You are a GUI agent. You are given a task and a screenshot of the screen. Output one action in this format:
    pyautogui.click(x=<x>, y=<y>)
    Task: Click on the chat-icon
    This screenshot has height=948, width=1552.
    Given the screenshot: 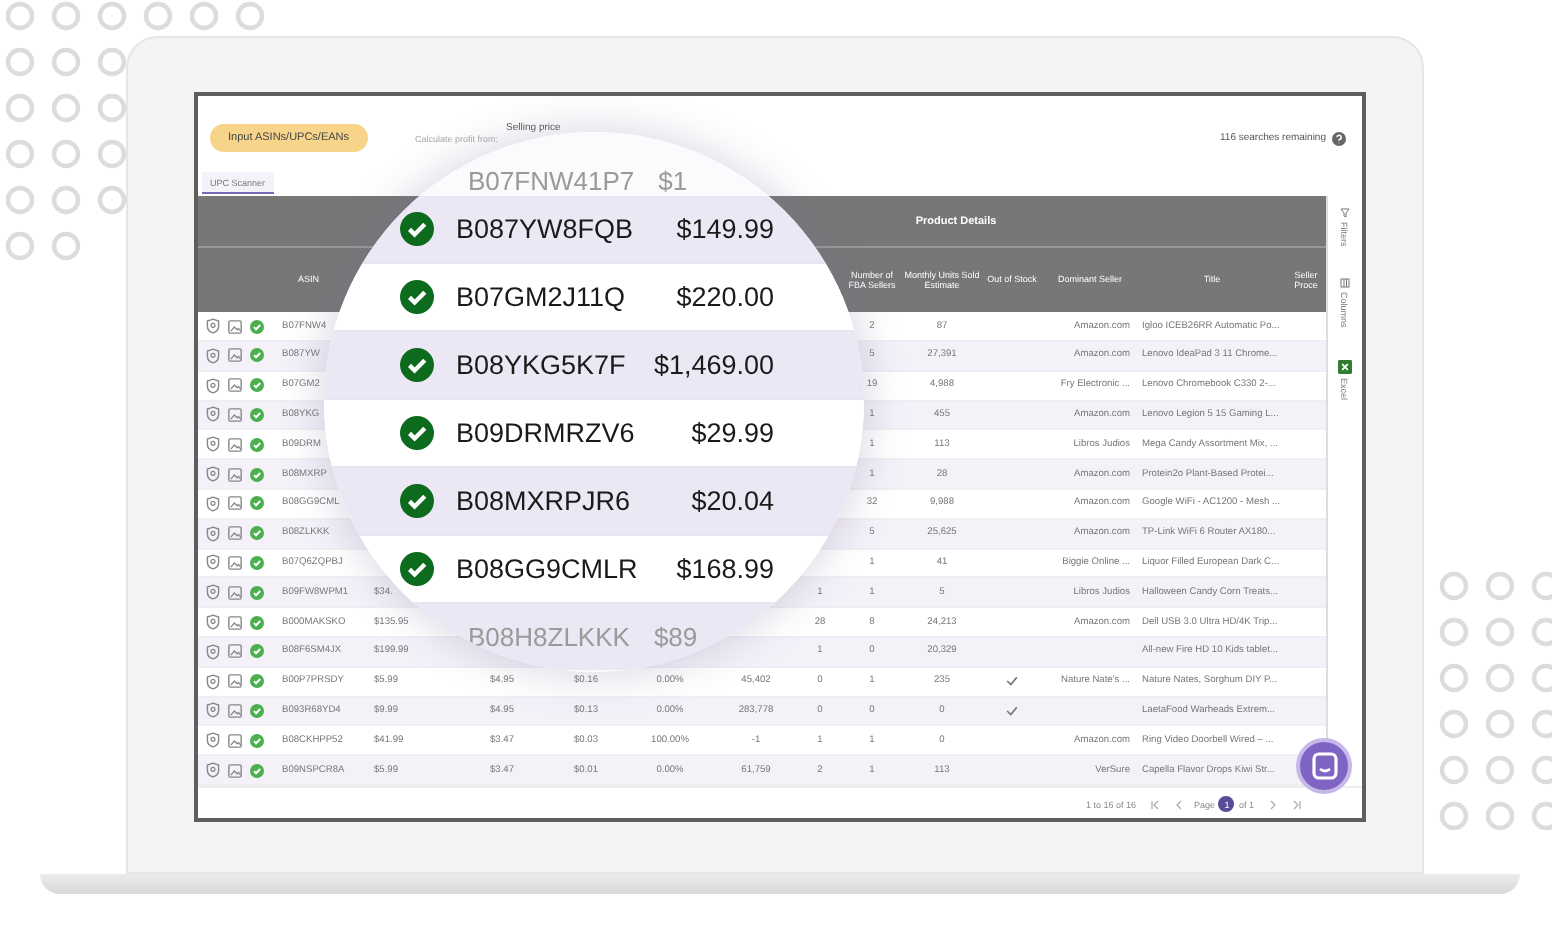 What is the action you would take?
    pyautogui.click(x=1324, y=766)
    